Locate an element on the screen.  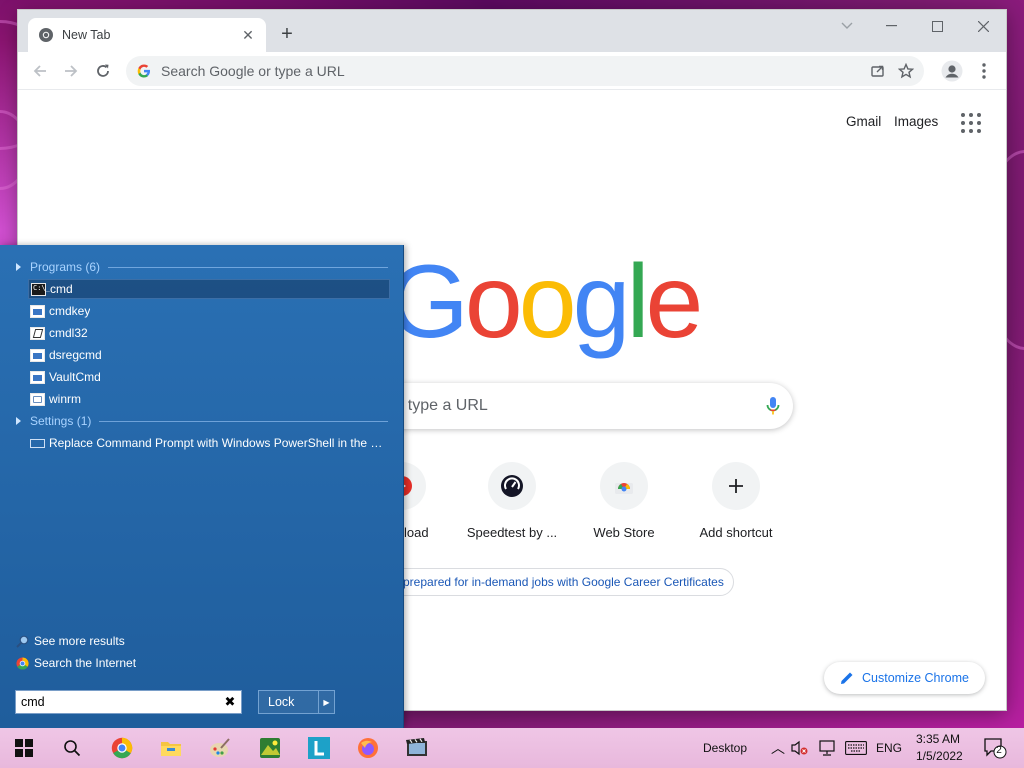
show-hidden-icons: ︿ is located at coordinates (778, 748).